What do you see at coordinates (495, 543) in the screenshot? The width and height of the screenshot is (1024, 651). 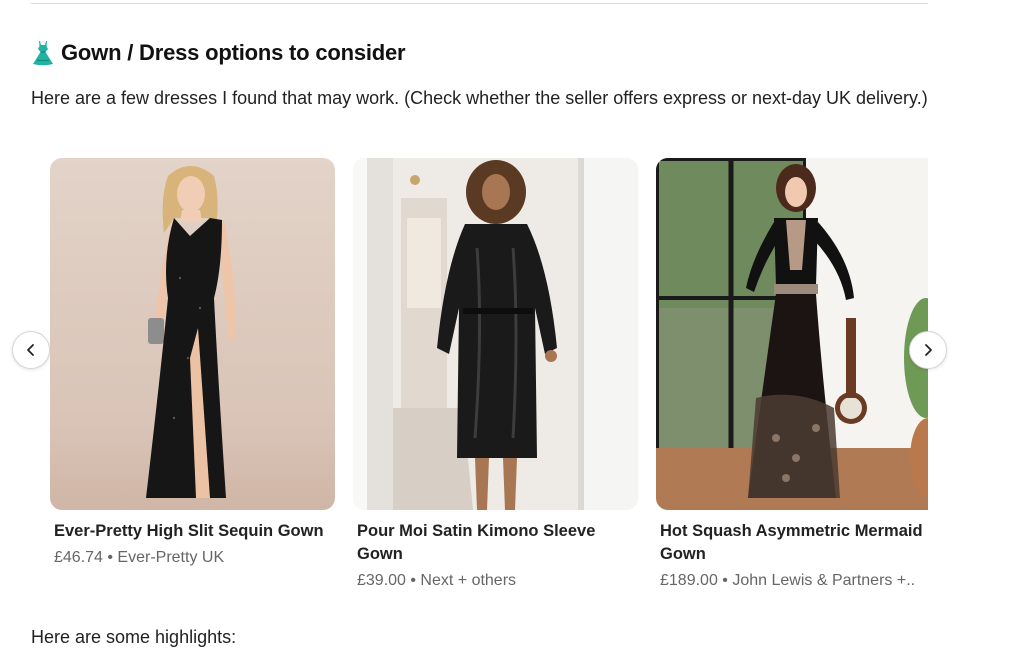 I see `product-title: Pour Moi Satin Kimono Sleeve Gown` at bounding box center [495, 543].